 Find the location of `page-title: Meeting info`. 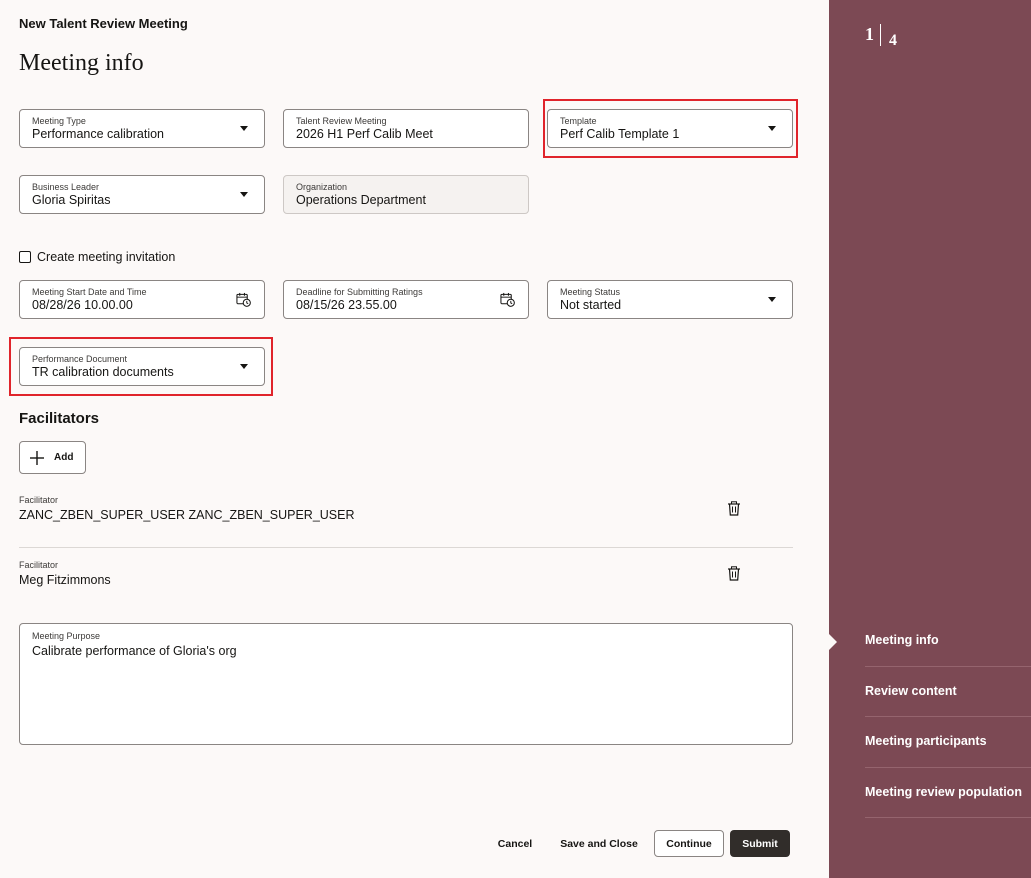

page-title: Meeting info is located at coordinates (81, 63).